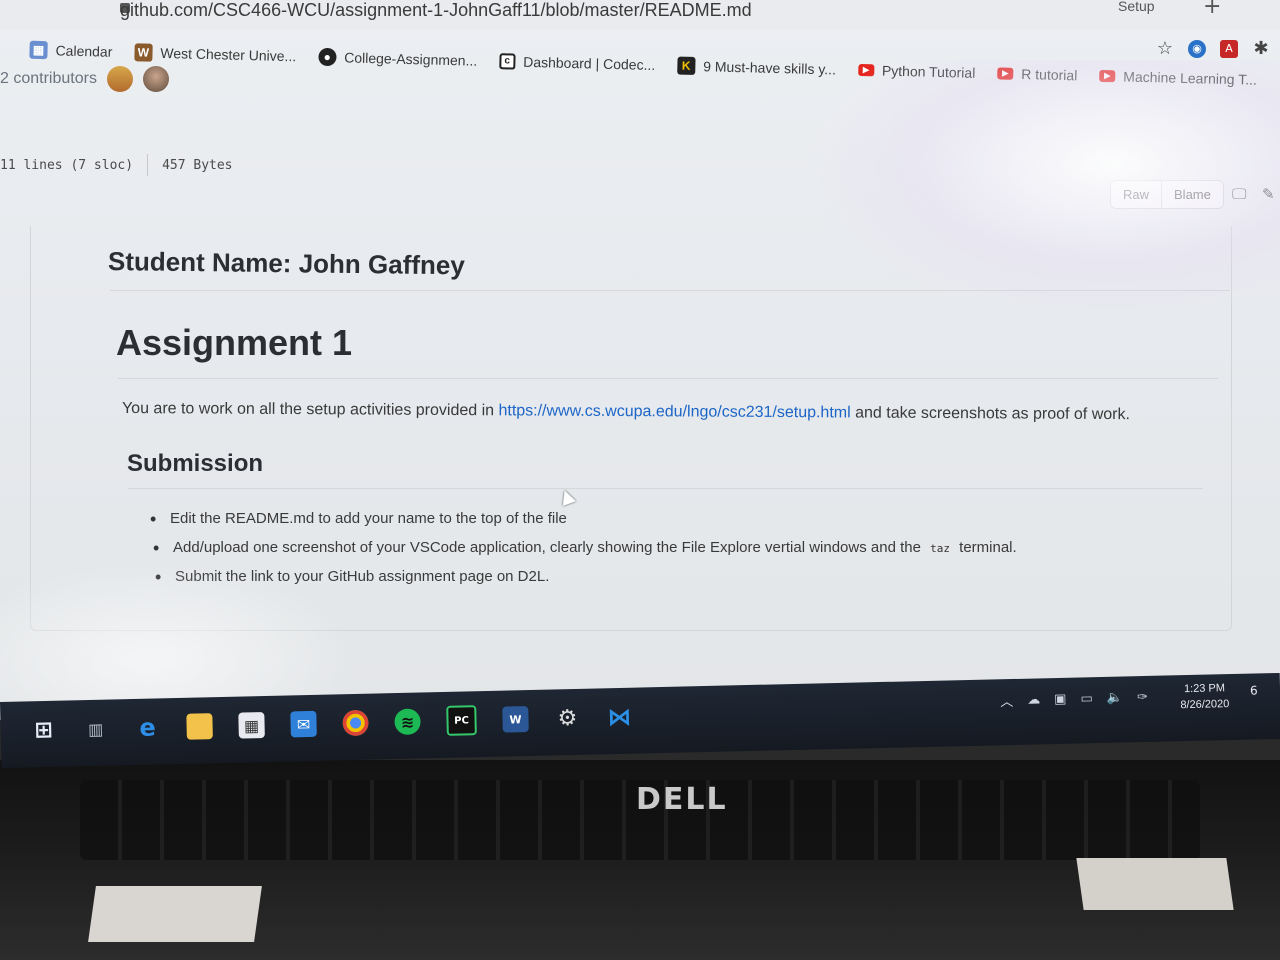 This screenshot has height=960, width=1280. What do you see at coordinates (1137, 194) in the screenshot?
I see `raw-button: Raw` at bounding box center [1137, 194].